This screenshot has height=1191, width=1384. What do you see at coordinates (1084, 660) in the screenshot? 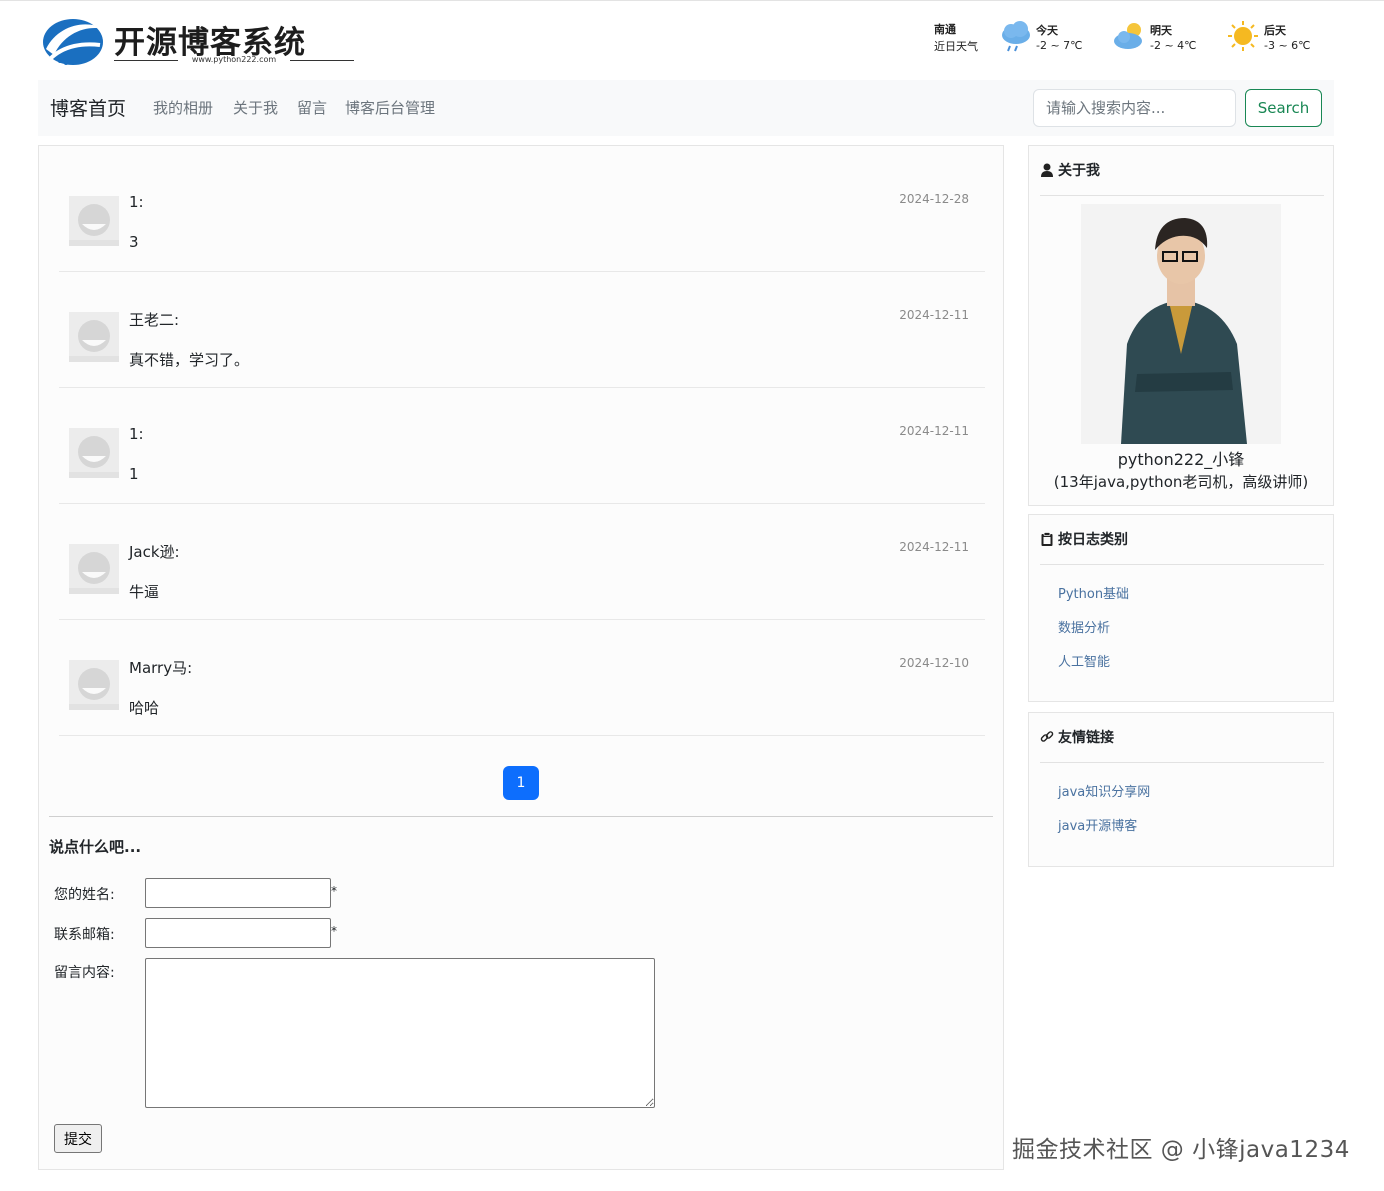
I see `category-link: 人工智能` at bounding box center [1084, 660].